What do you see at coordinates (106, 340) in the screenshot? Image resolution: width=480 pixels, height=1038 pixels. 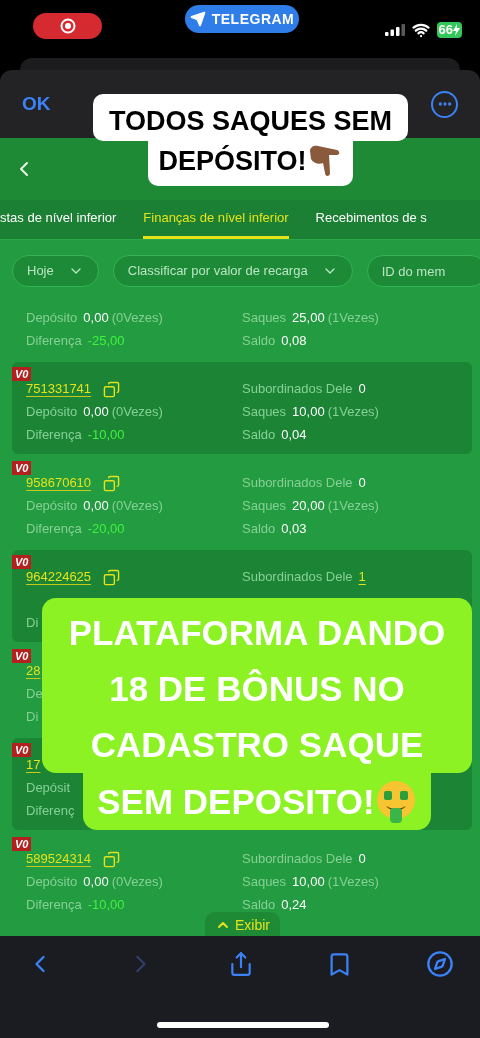 I see `field-value: -25,00` at bounding box center [106, 340].